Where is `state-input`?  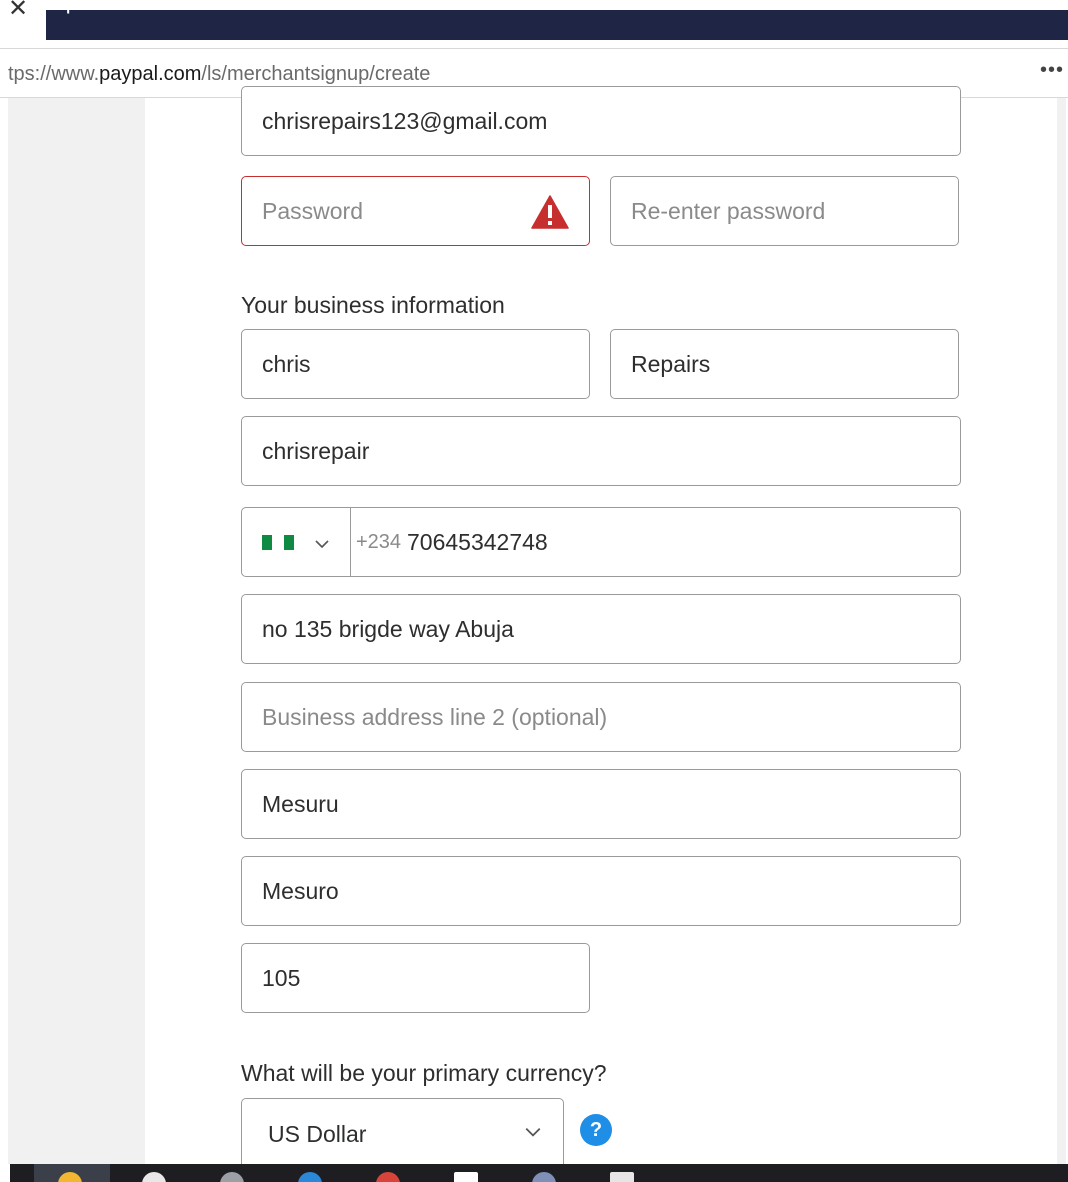
state-input is located at coordinates (601, 891).